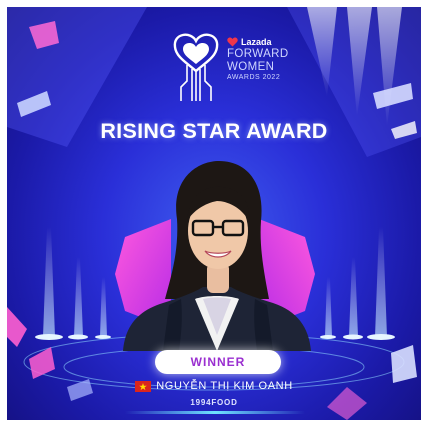 Image resolution: width=428 pixels, height=427 pixels. I want to click on winner-name: NGUYỄN THỊ KIM OANH, so click(224, 386).